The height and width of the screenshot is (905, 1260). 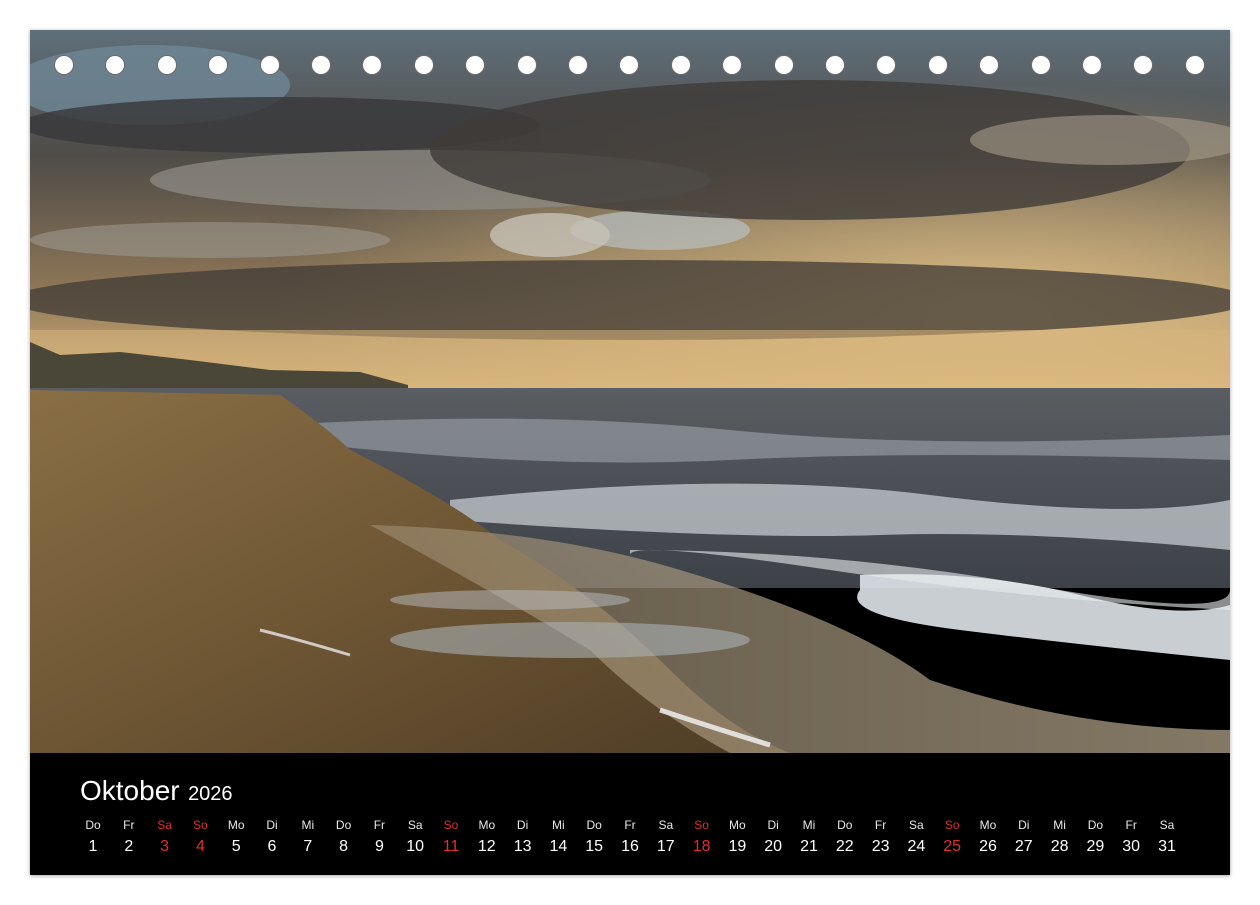 I want to click on day-cell: Fr 30, so click(x=1131, y=837).